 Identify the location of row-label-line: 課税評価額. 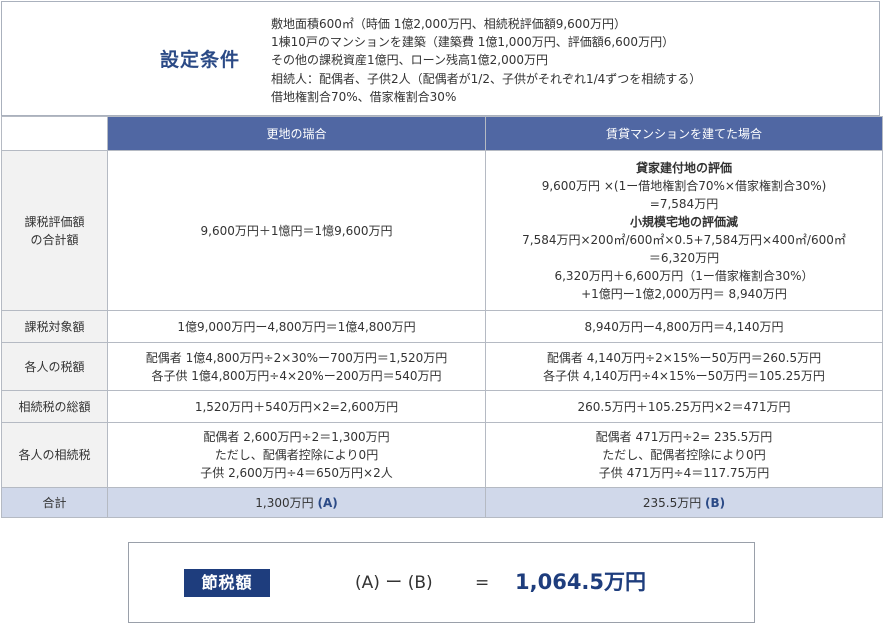
(54, 221).